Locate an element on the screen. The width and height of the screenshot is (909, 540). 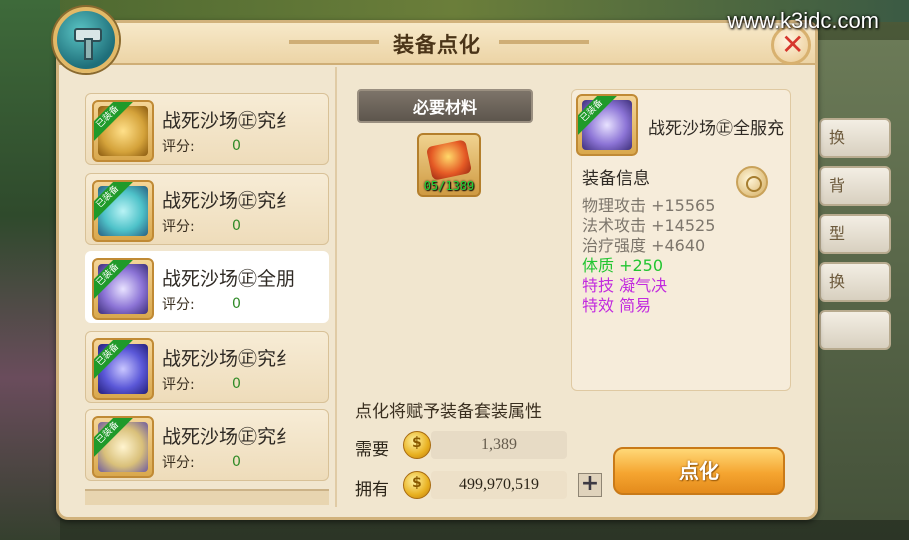
have-label: 拥有 is located at coordinates (372, 490).